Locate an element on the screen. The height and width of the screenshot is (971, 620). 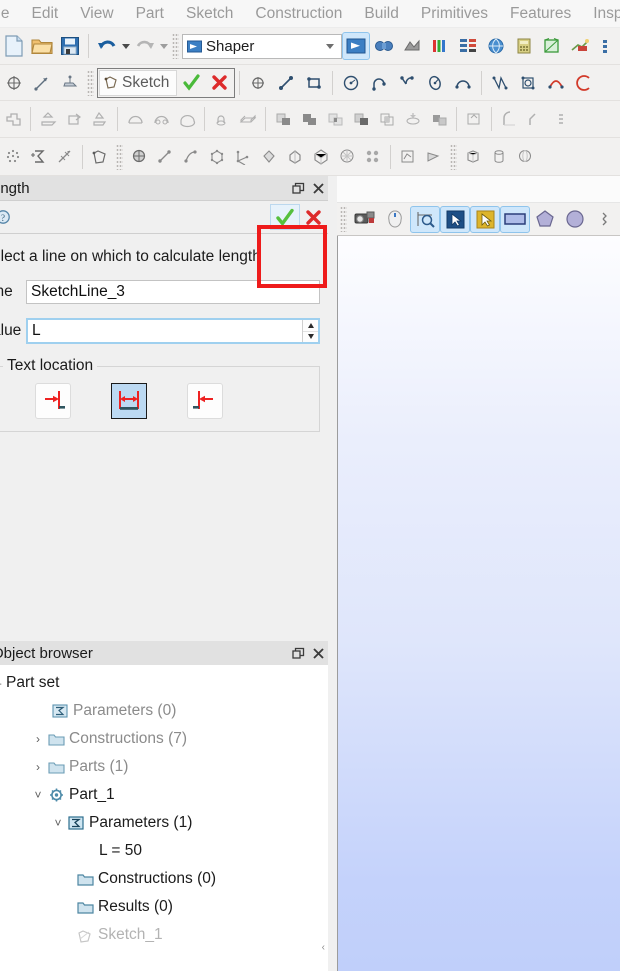
red-cross-icon is located at coordinates (219, 83).